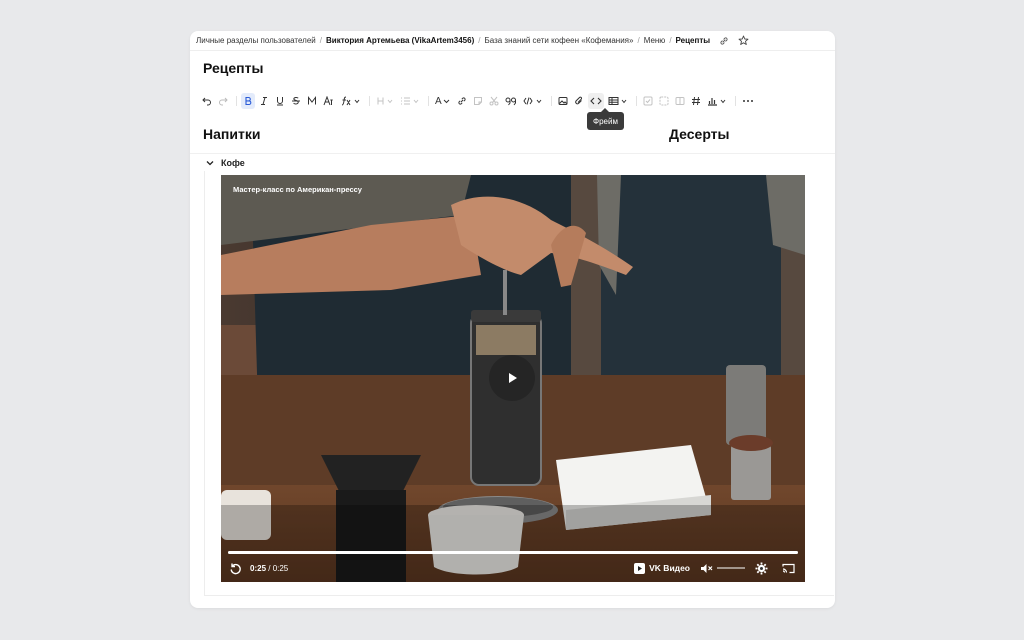  What do you see at coordinates (233, 163) in the screenshot?
I see `section-title-coffee: Кофе` at bounding box center [233, 163].